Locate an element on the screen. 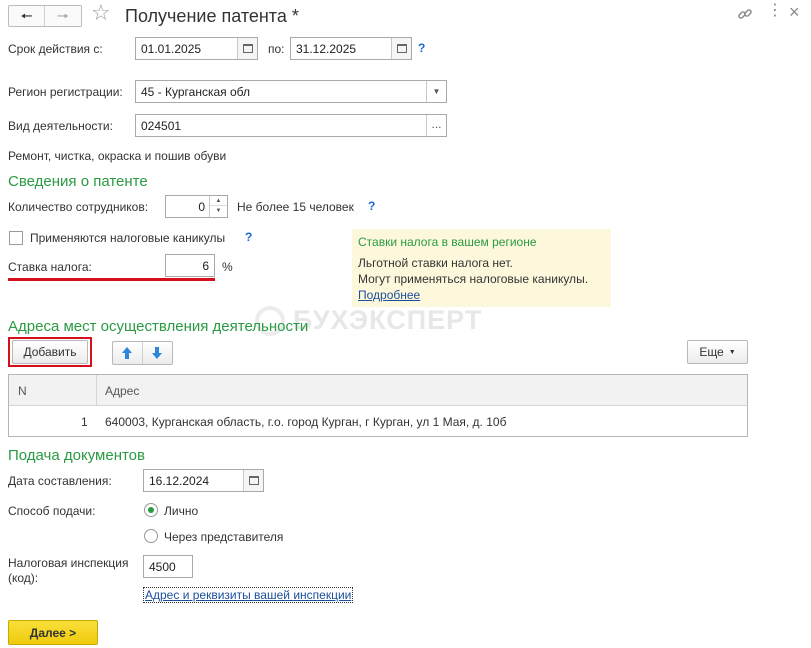  table-header: N Адрес is located at coordinates (378, 390).